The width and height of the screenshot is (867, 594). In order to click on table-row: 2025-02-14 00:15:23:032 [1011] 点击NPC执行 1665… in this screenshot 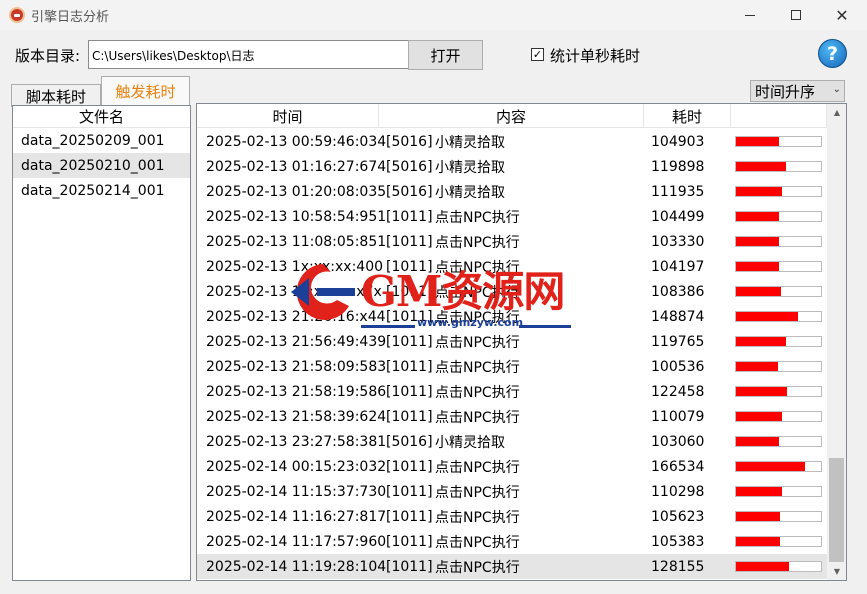, I will do `click(512, 466)`.